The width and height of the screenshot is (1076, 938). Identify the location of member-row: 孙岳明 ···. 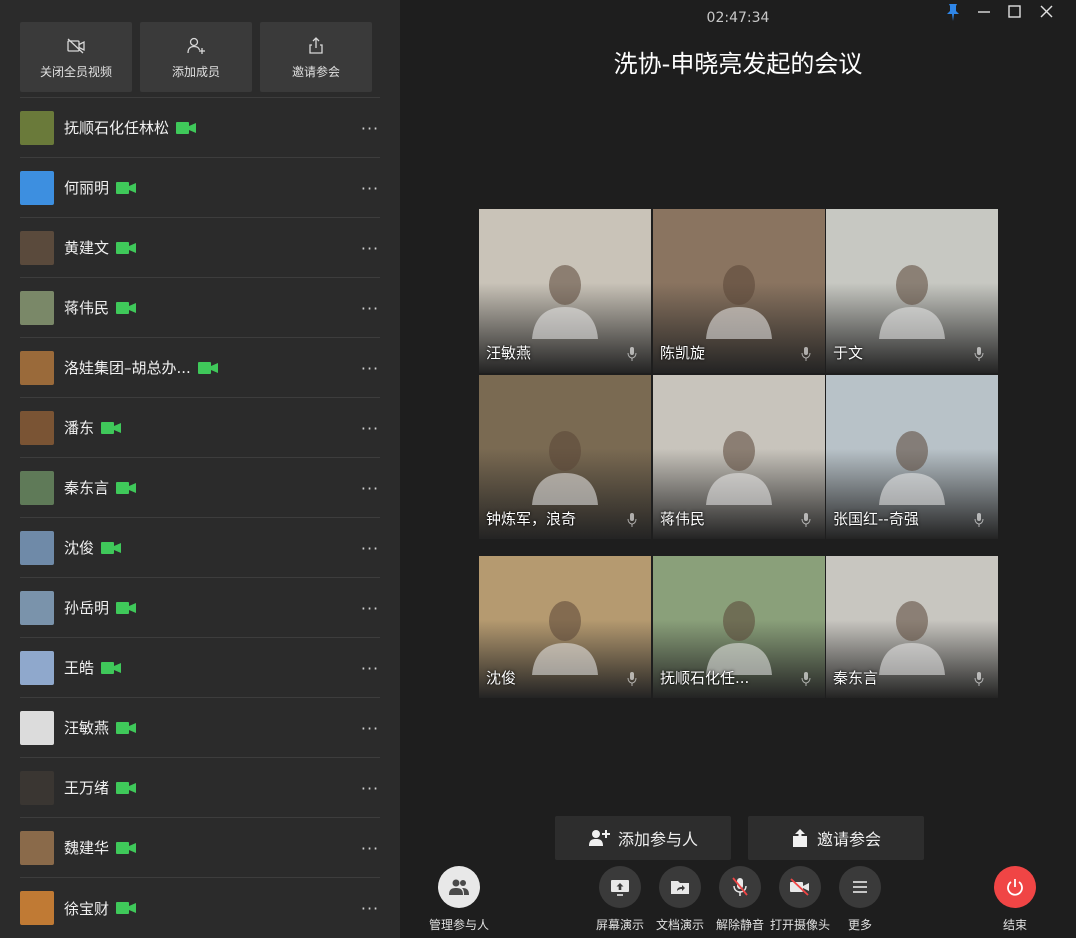
(200, 608).